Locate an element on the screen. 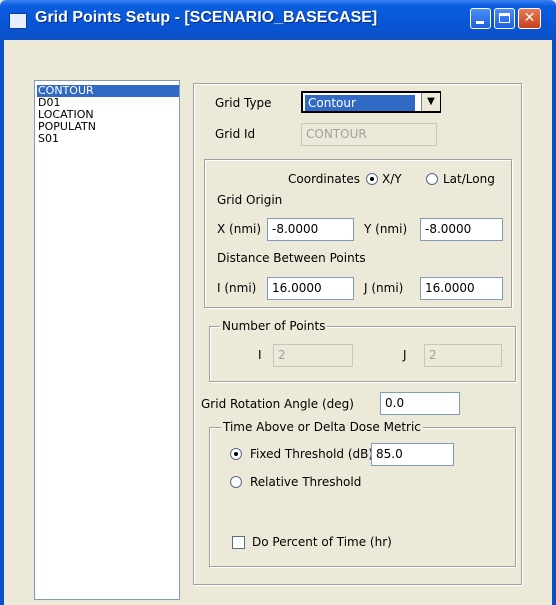 The height and width of the screenshot is (605, 556). maximize-icon is located at coordinates (504, 18).